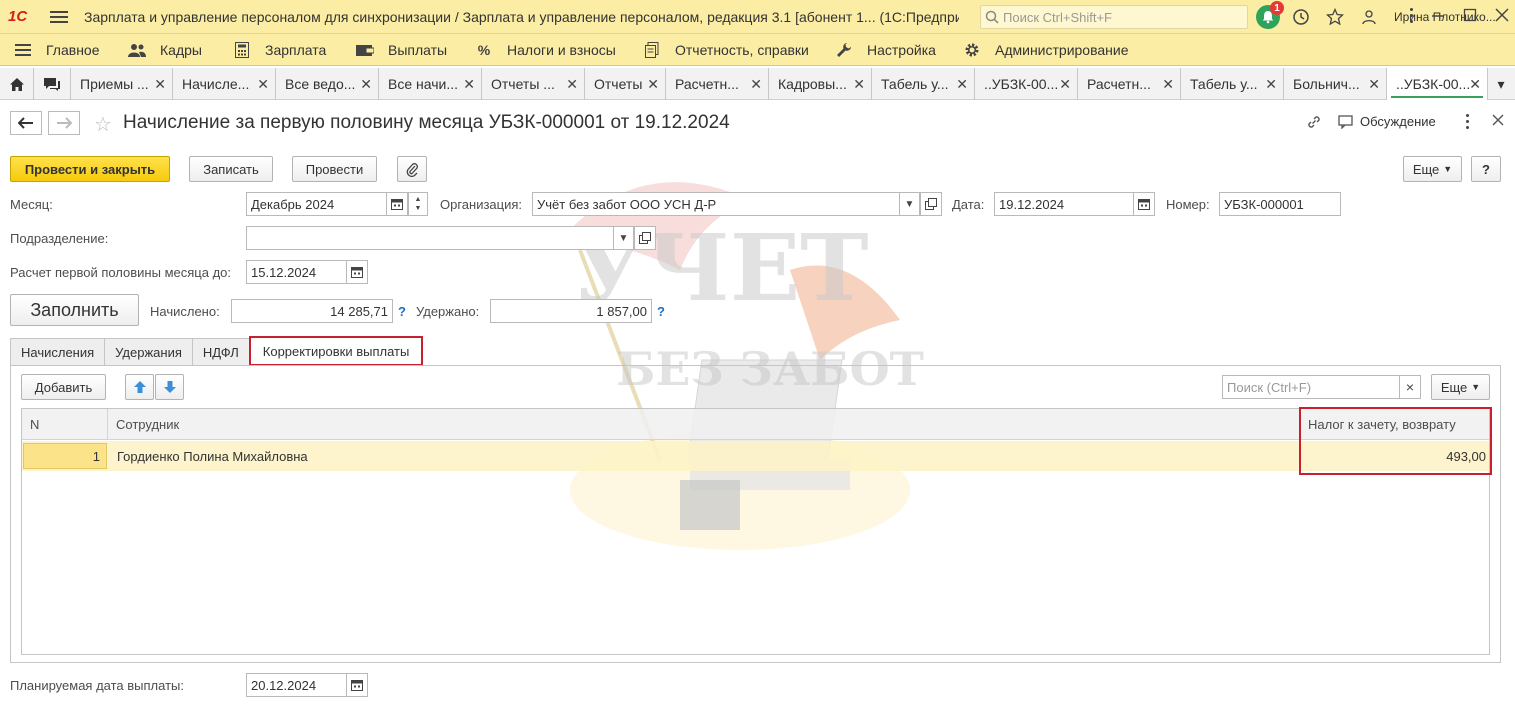 This screenshot has height=707, width=1515. I want to click on section-main: Главное, so click(57, 50).